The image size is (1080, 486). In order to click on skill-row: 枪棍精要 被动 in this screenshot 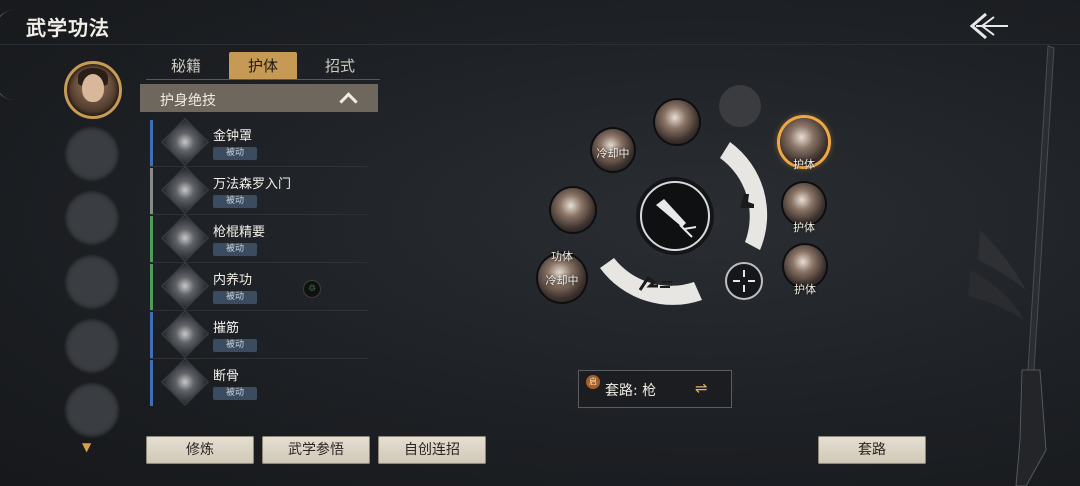, I will do `click(259, 238)`.